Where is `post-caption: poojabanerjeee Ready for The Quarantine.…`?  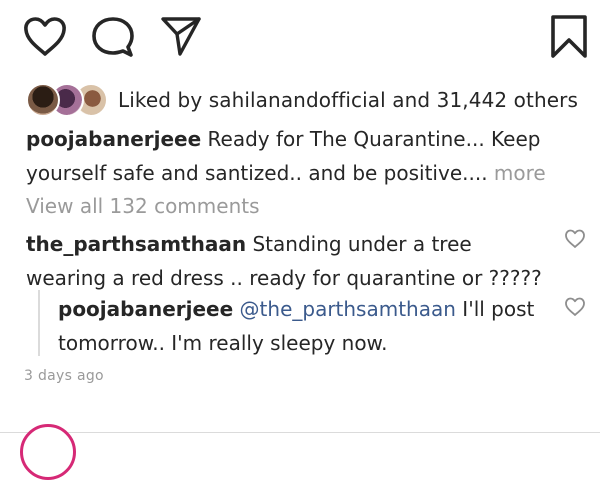 post-caption: poojabanerjeee Ready for The Quarantine.… is located at coordinates (306, 156).